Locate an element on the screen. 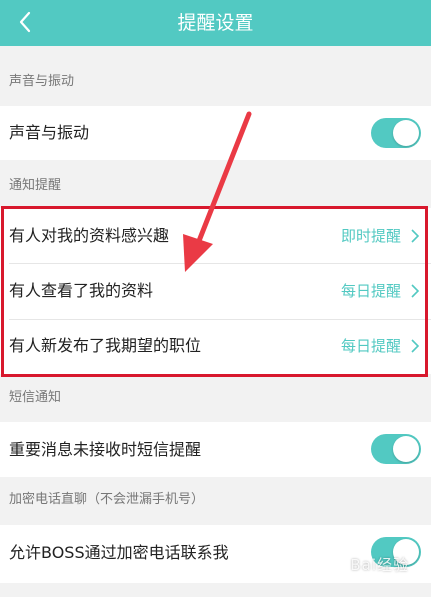  page-title: 提醒设置 is located at coordinates (215, 23).